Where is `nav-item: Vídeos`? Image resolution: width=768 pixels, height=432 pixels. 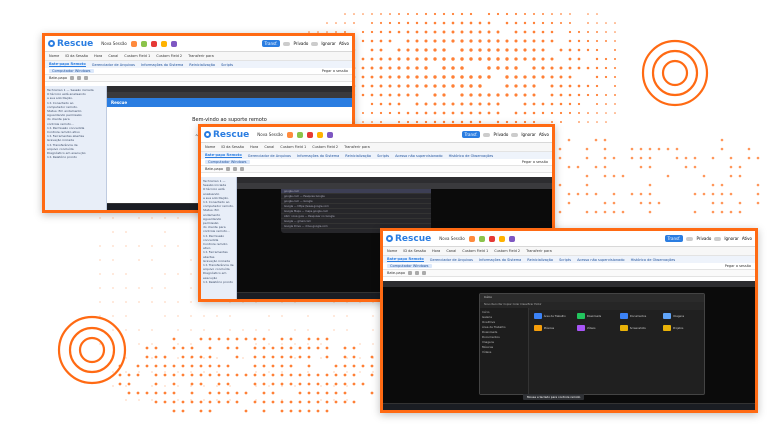
nav-item: Vídeos is located at coordinates (504, 352).